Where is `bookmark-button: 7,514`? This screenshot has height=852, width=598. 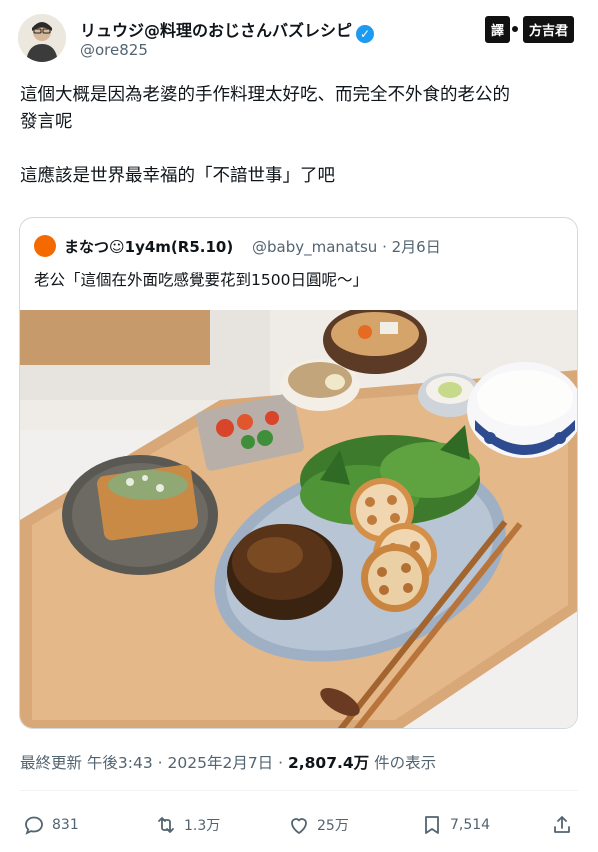 bookmark-button: 7,514 is located at coordinates (455, 825).